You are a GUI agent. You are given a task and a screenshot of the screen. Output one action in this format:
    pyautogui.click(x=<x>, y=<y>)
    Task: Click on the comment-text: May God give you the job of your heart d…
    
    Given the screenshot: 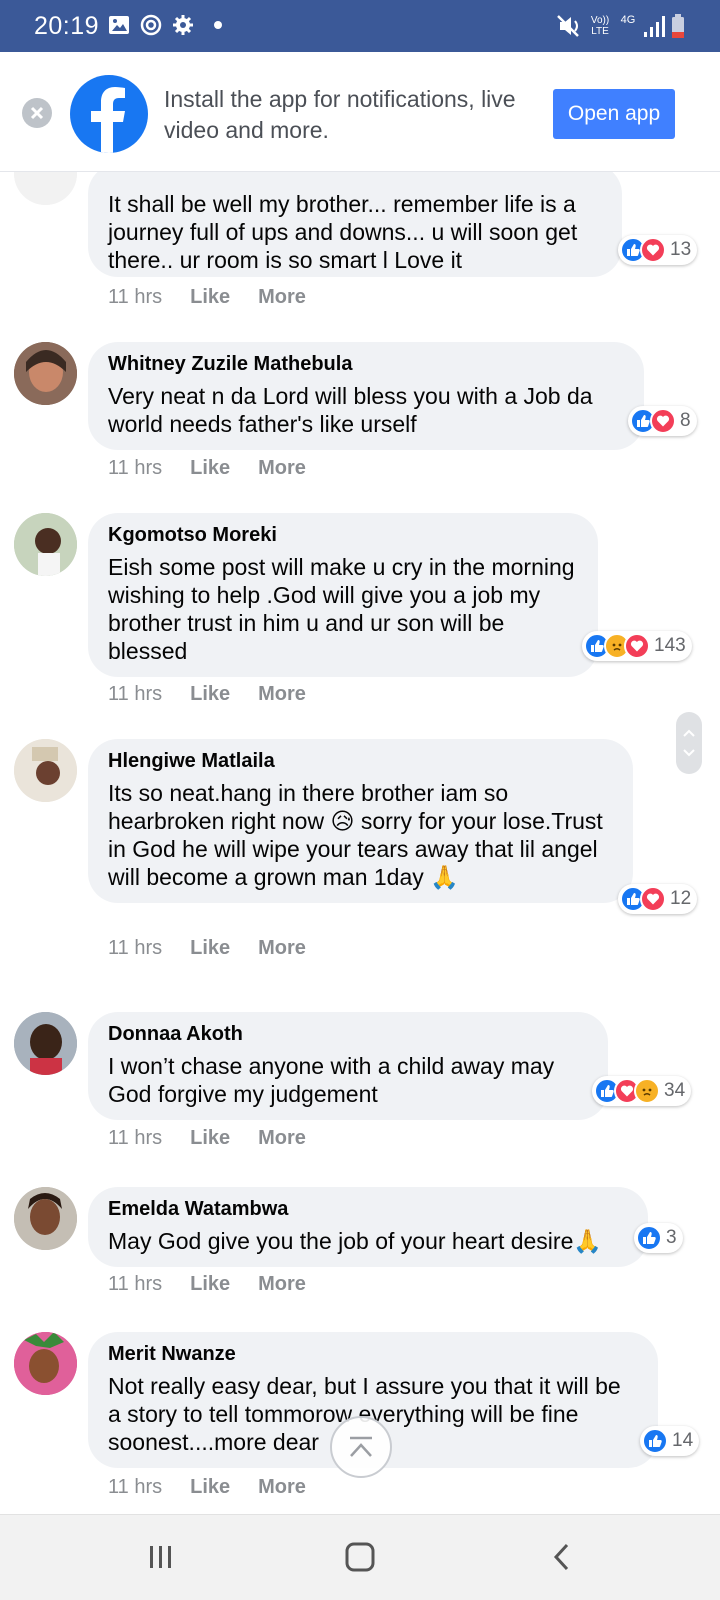 What is the action you would take?
    pyautogui.click(x=355, y=1241)
    